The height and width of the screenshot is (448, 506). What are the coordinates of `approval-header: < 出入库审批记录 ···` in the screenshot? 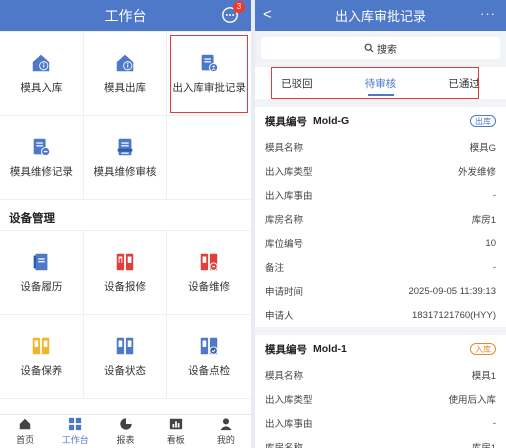 It's located at (380, 15).